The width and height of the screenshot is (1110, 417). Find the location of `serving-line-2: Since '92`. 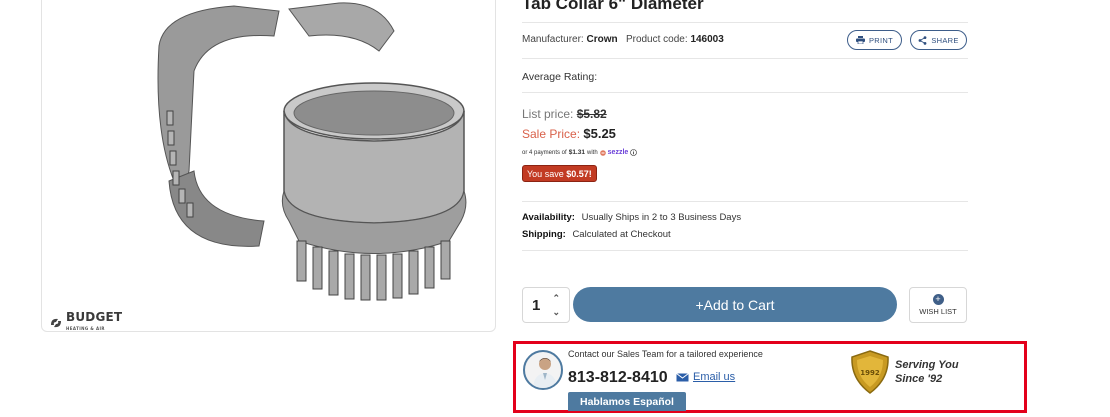

serving-line-2: Since '92 is located at coordinates (919, 379).